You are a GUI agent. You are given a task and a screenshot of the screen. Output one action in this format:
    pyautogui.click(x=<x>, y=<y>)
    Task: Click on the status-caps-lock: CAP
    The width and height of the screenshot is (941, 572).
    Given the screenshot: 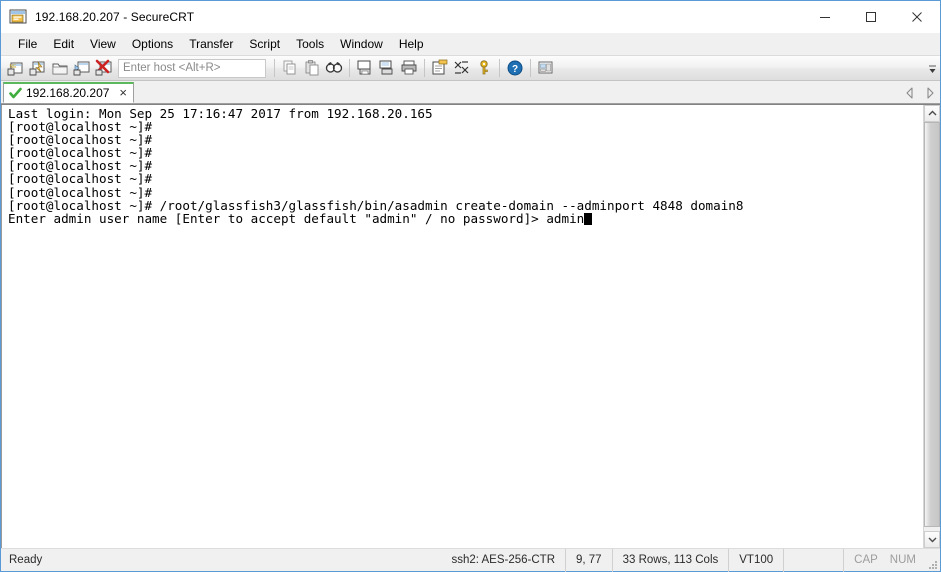 What is the action you would take?
    pyautogui.click(x=866, y=560)
    